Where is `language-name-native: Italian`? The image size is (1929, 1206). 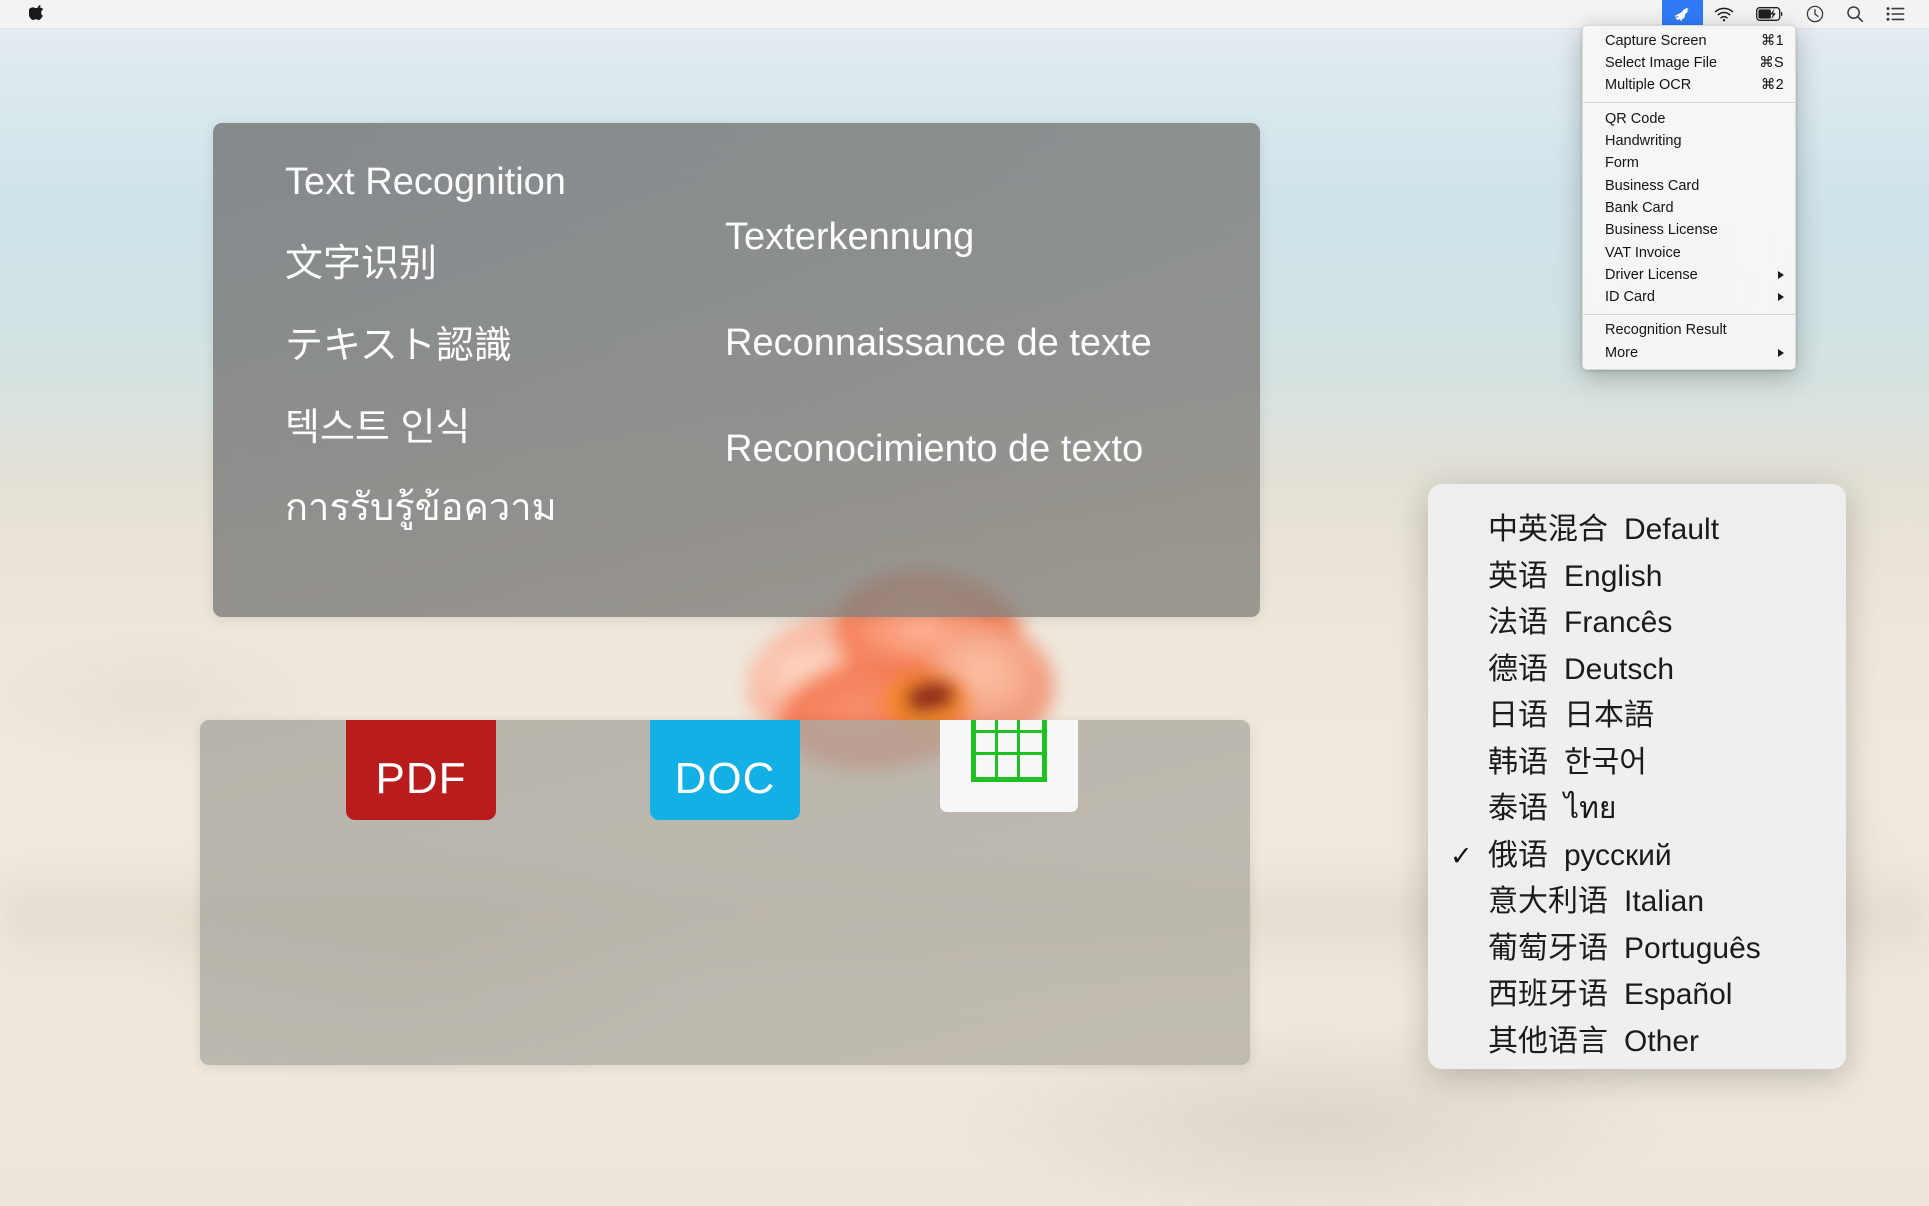 language-name-native: Italian is located at coordinates (1664, 901).